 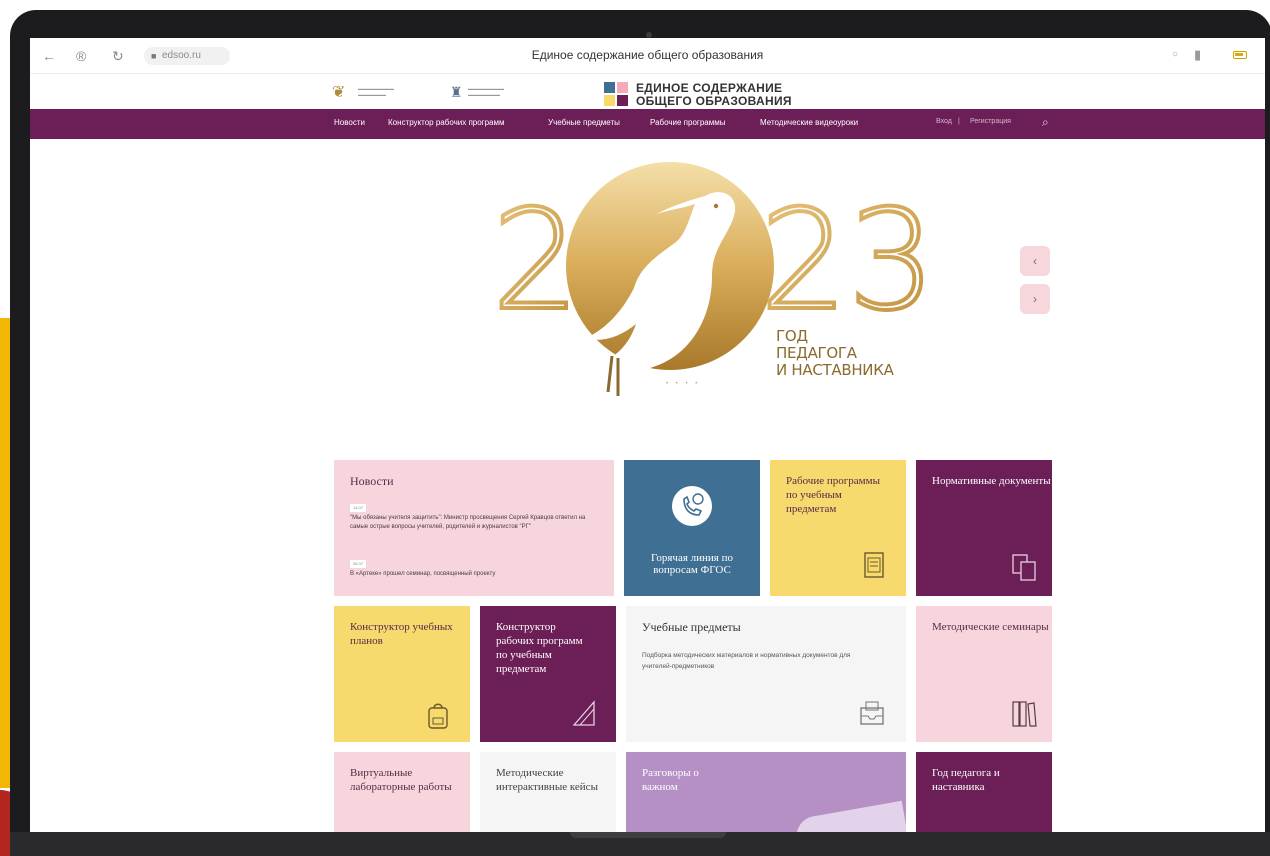 I want to click on decorative-shape, so click(x=849, y=816).